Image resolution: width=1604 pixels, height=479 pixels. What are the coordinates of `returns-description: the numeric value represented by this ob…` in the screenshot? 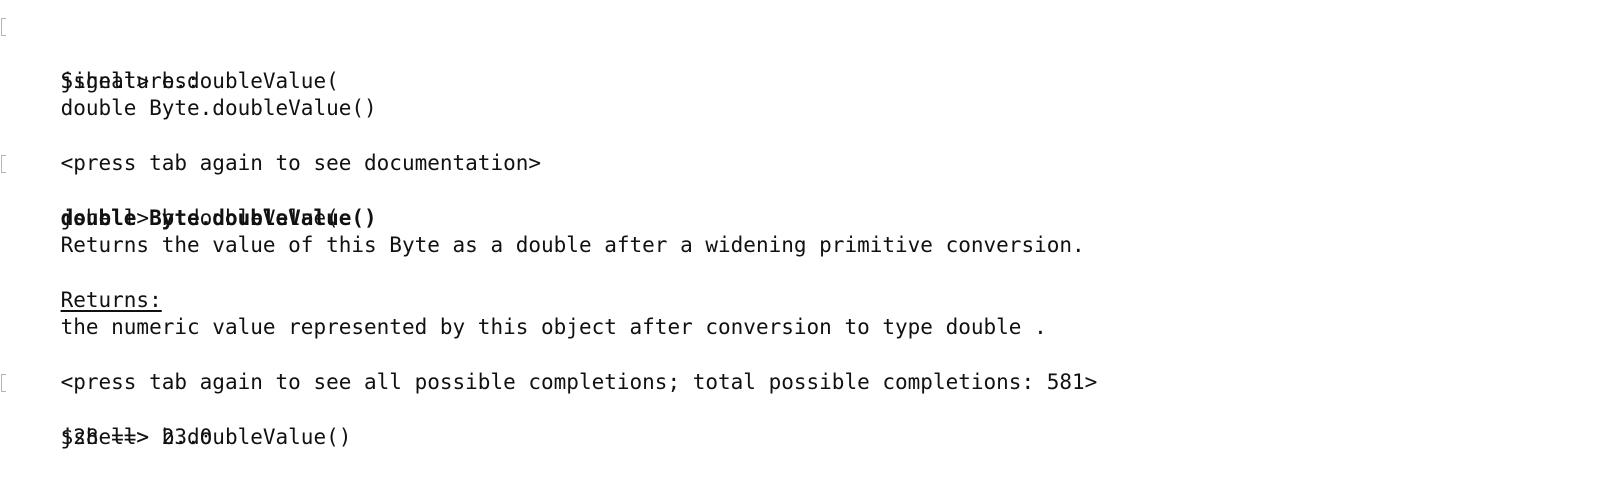 It's located at (553, 327).